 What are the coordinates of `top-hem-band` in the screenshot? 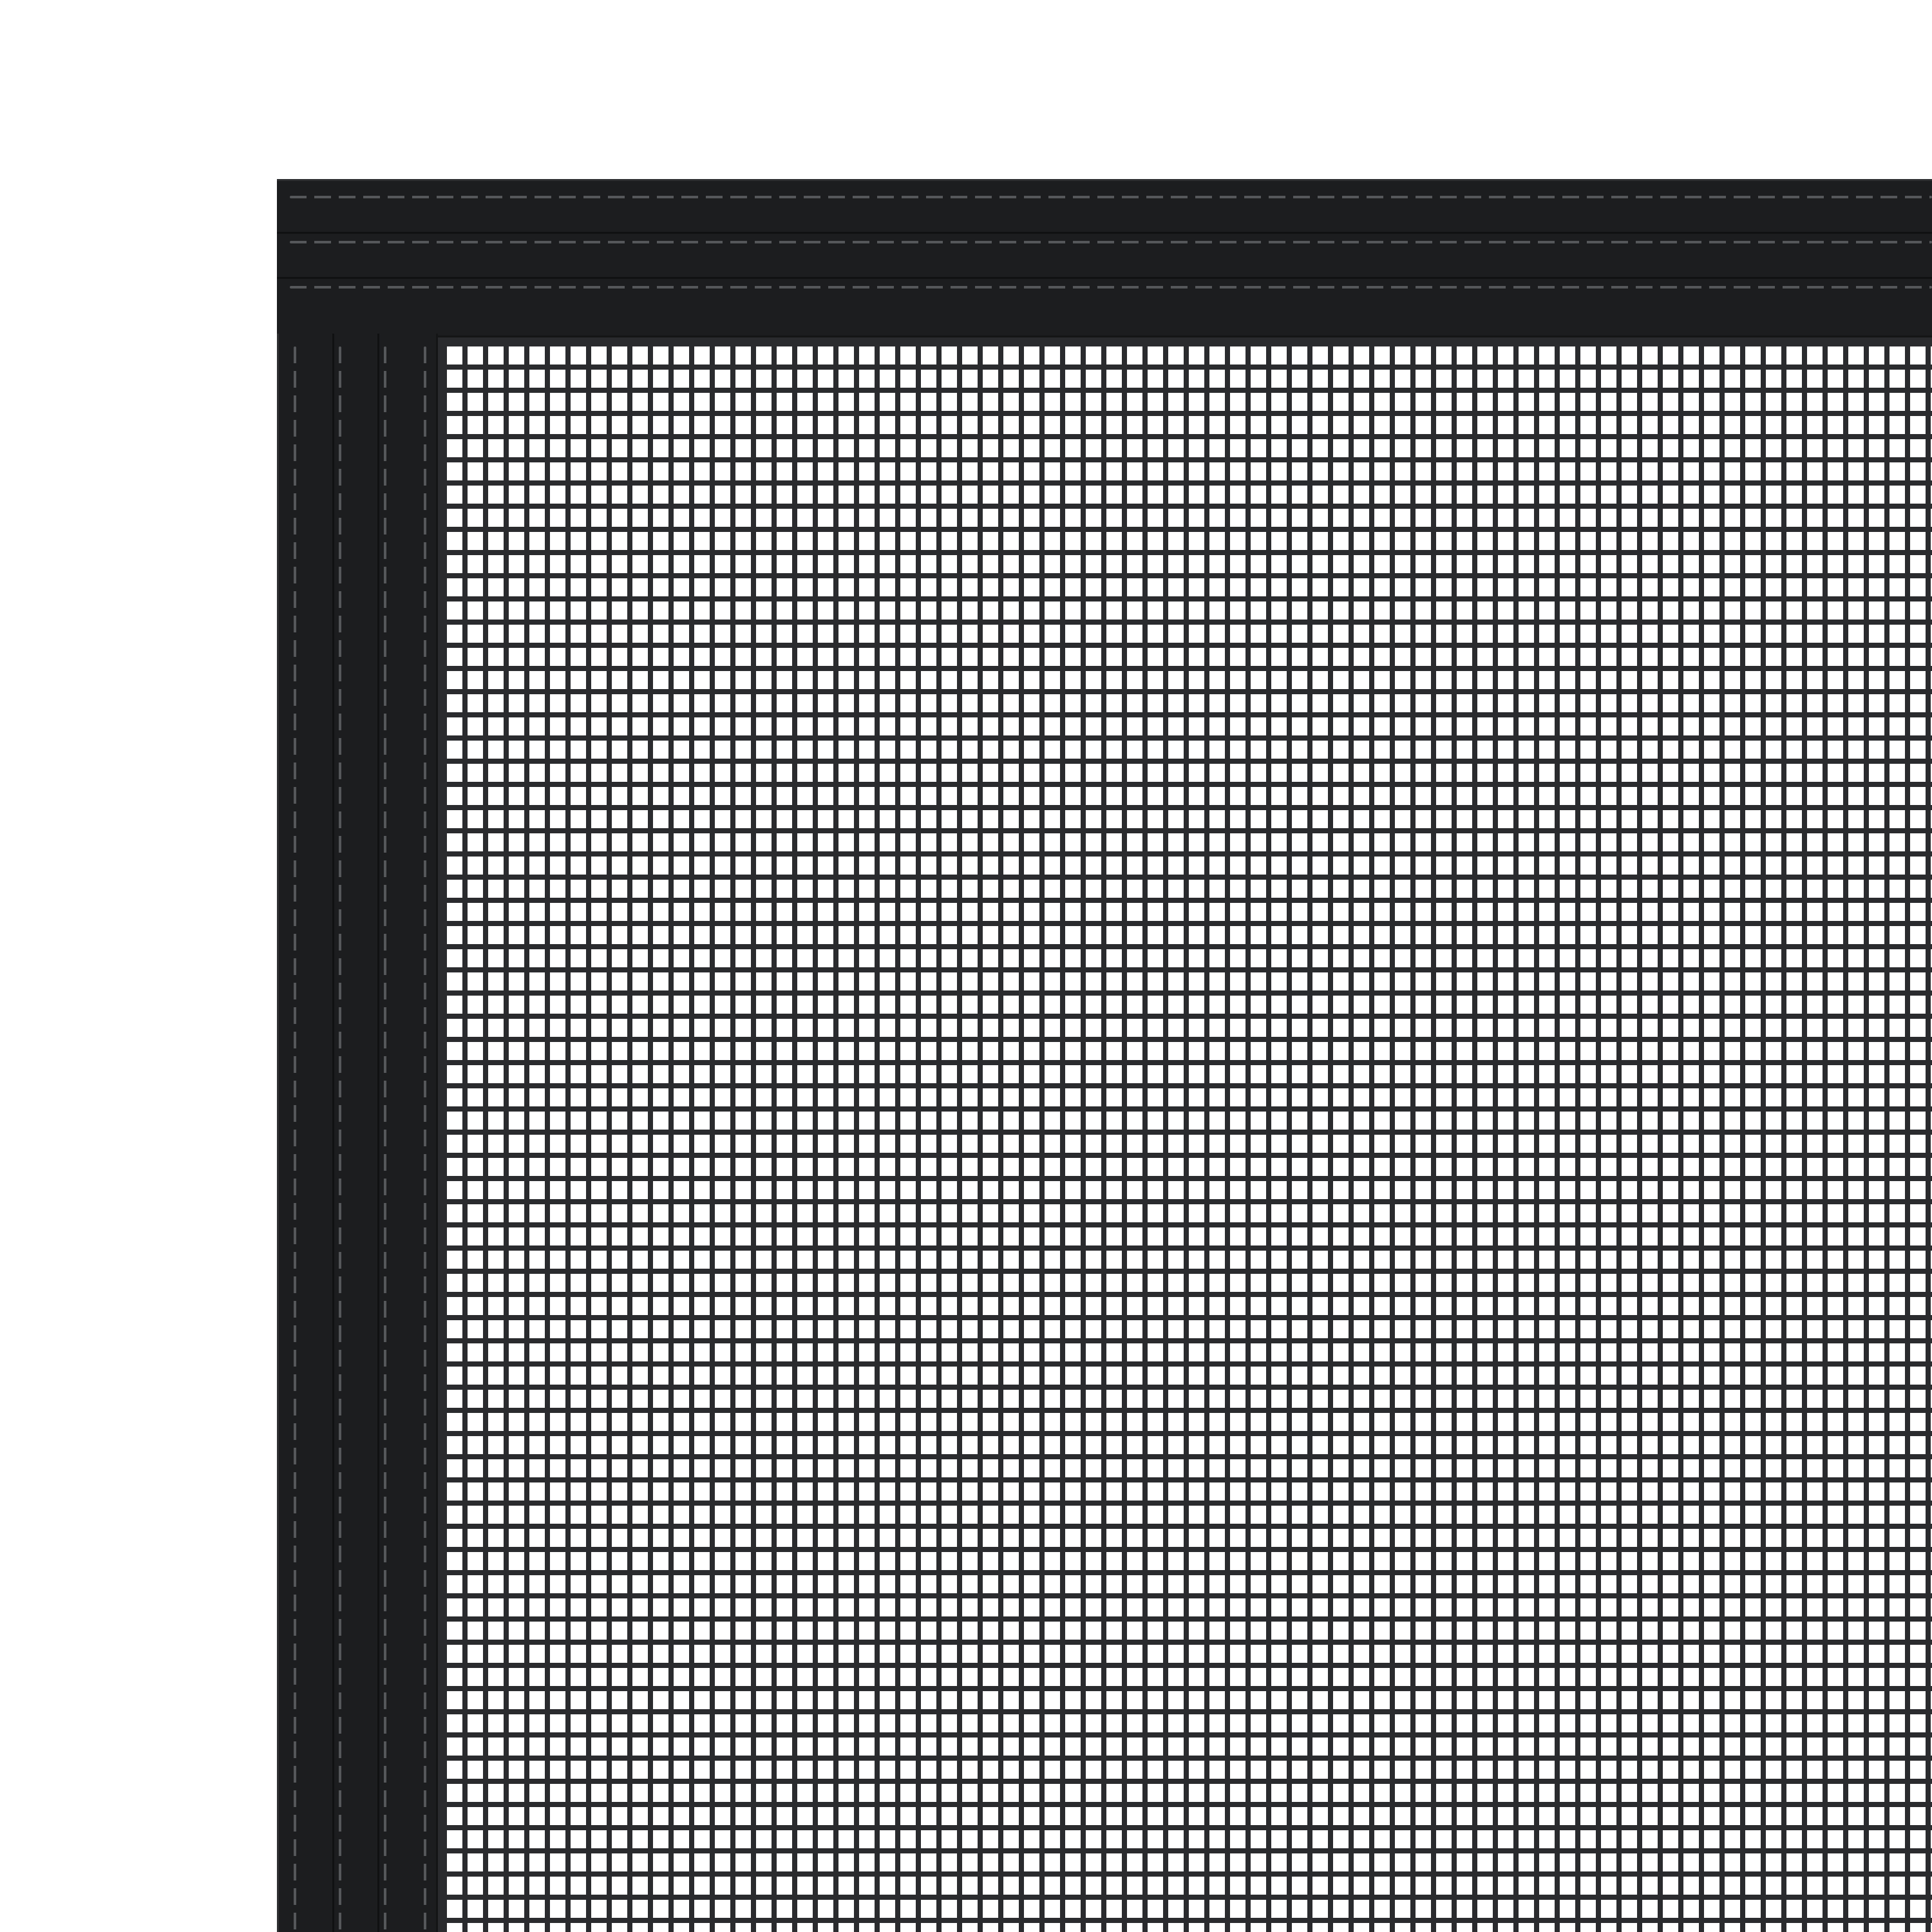 It's located at (1104, 258).